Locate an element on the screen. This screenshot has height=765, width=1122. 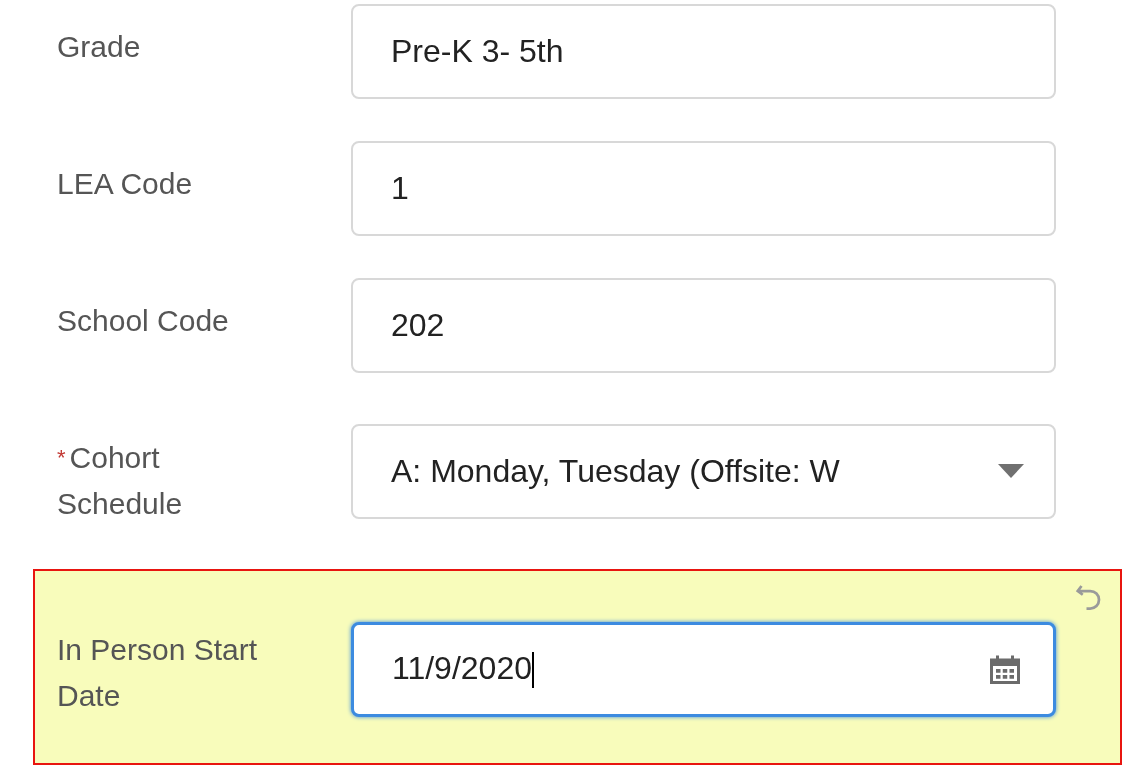
input-field: Pre-K 3- 5th is located at coordinates (703, 51).